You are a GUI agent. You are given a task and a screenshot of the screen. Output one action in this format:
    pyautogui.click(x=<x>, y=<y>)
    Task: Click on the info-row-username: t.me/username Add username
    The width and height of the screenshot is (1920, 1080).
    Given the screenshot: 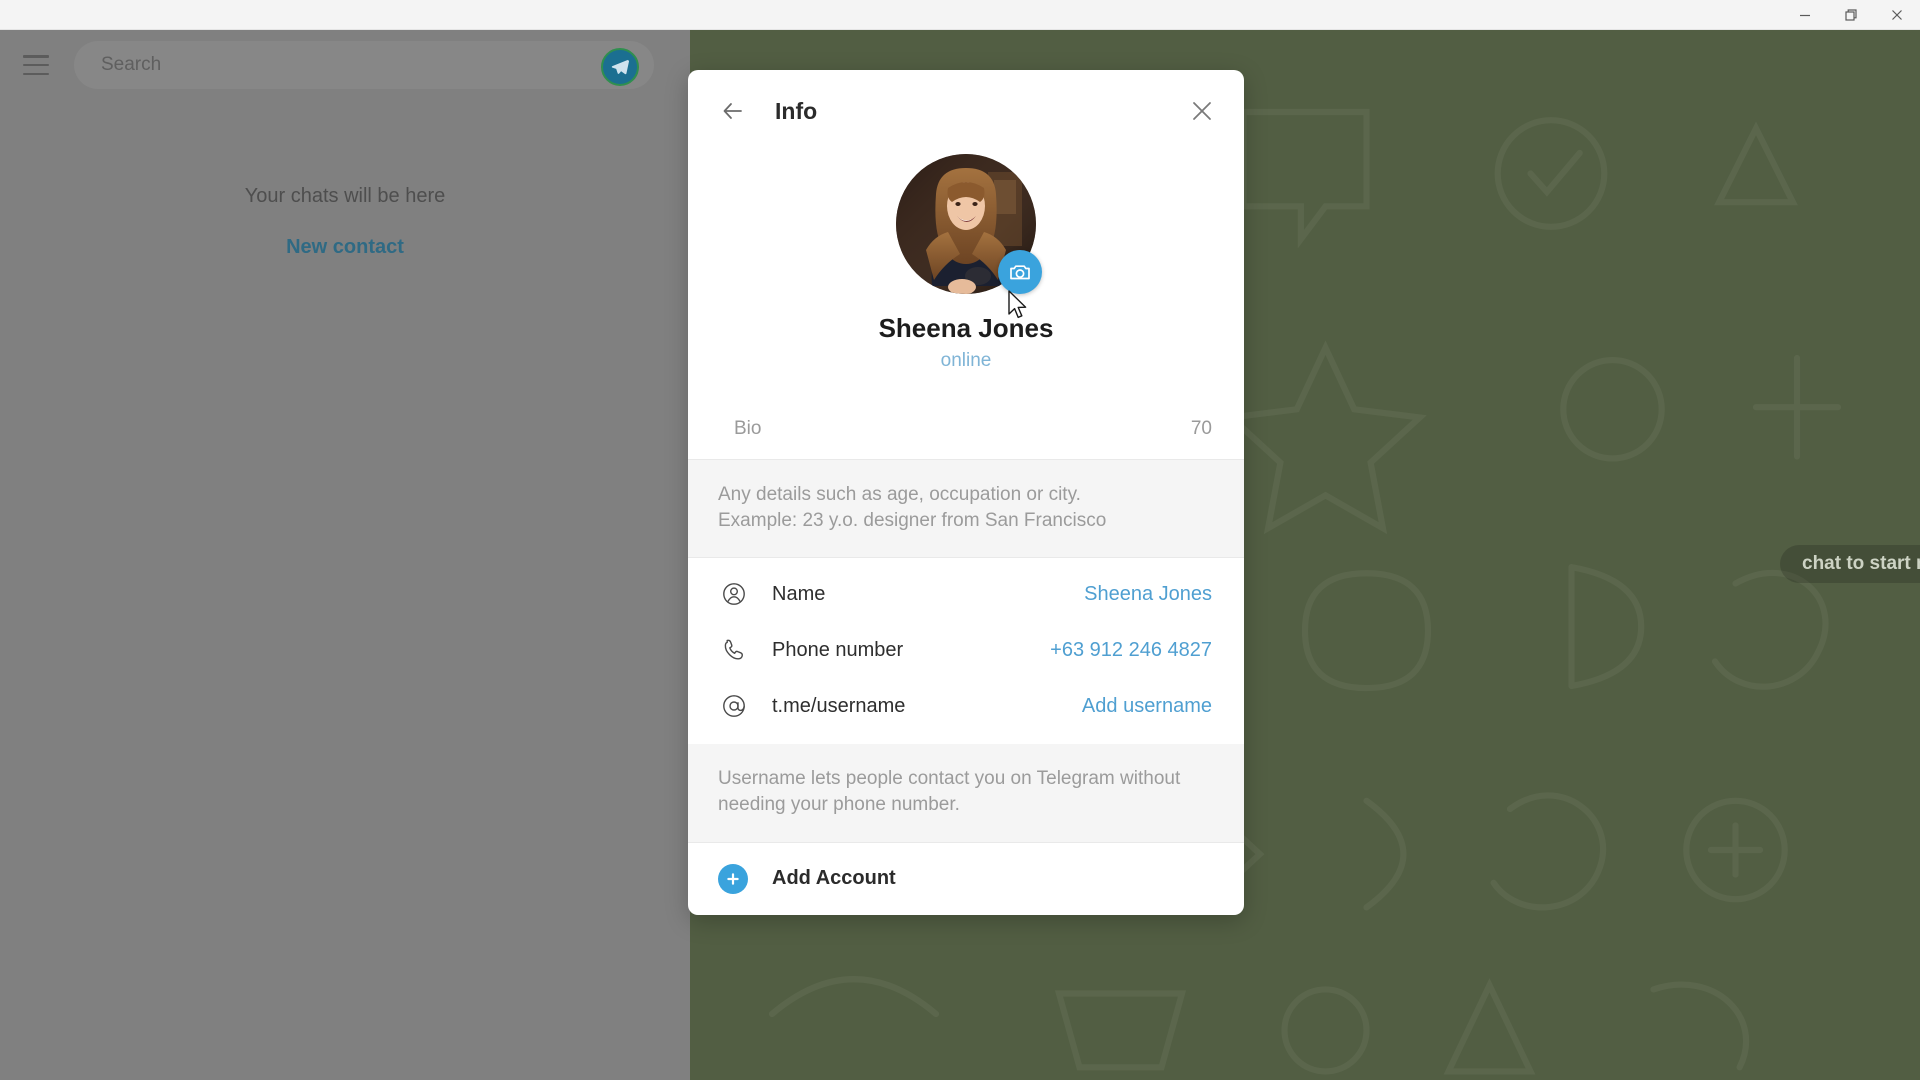 What is the action you would take?
    pyautogui.click(x=966, y=706)
    